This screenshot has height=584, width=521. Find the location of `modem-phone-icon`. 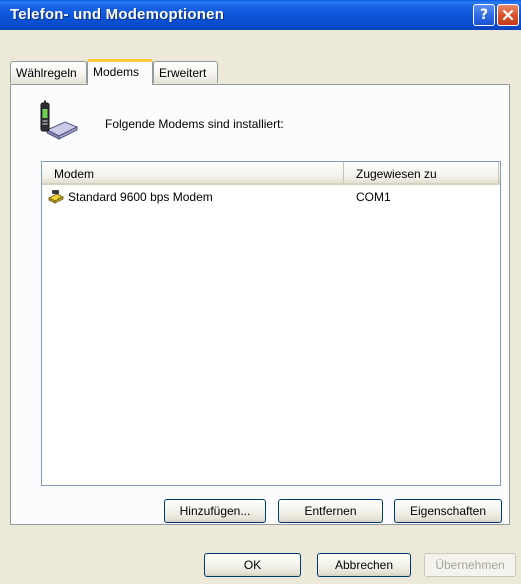

modem-phone-icon is located at coordinates (59, 120).